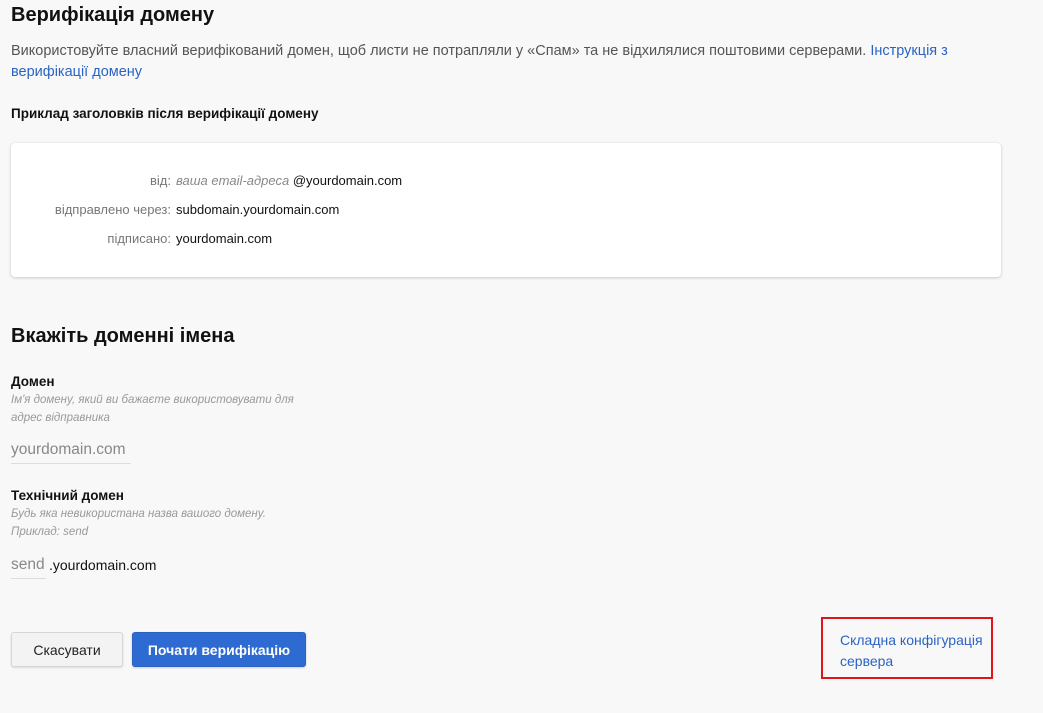 This screenshot has width=1043, height=713. What do you see at coordinates (123, 336) in the screenshot?
I see `domains-section-title: Вкажіть доменні імена` at bounding box center [123, 336].